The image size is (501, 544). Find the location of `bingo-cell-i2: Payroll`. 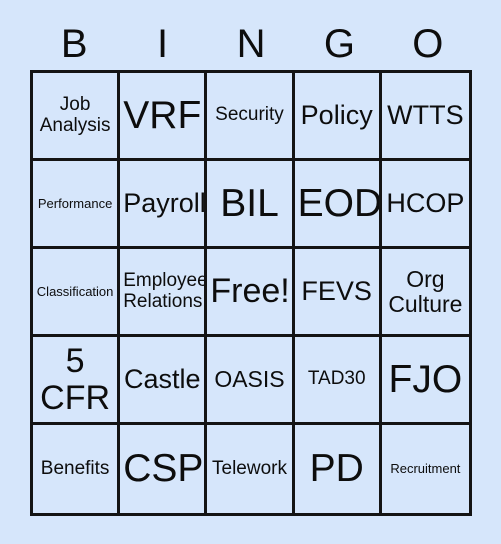

bingo-cell-i2: Payroll is located at coordinates (164, 205).